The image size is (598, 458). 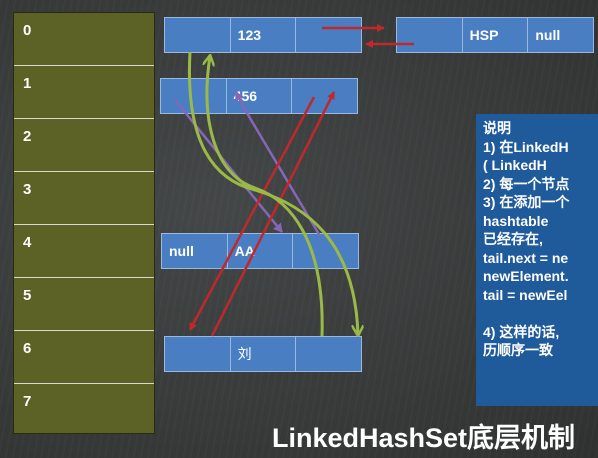 What do you see at coordinates (526, 183) in the screenshot?
I see `notes-line: 2) 每一个节点` at bounding box center [526, 183].